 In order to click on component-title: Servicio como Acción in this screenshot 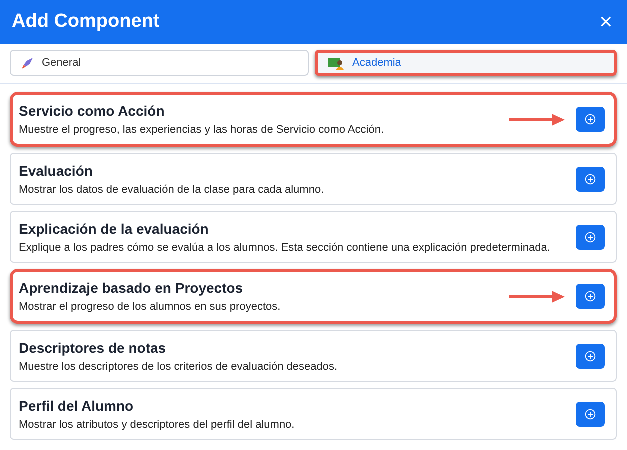, I will do `click(92, 111)`.